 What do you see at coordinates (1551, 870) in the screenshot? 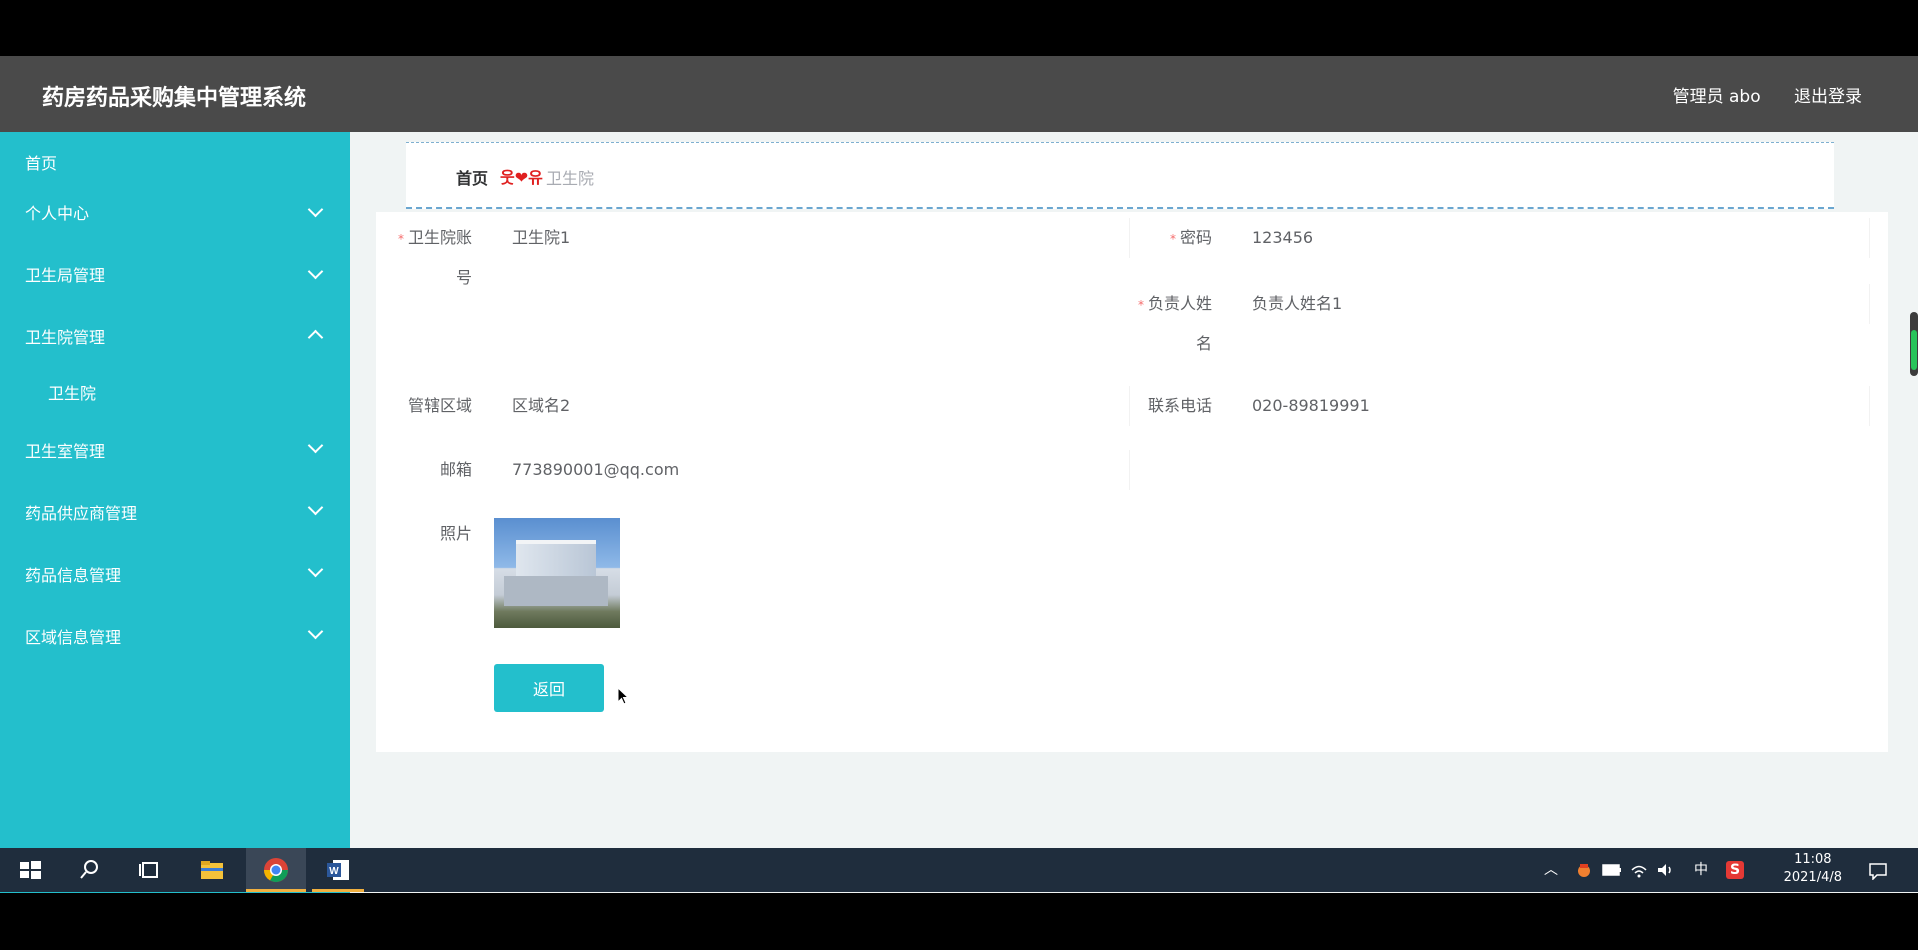
I see `tray-chevron-up-icon: ︿` at bounding box center [1551, 870].